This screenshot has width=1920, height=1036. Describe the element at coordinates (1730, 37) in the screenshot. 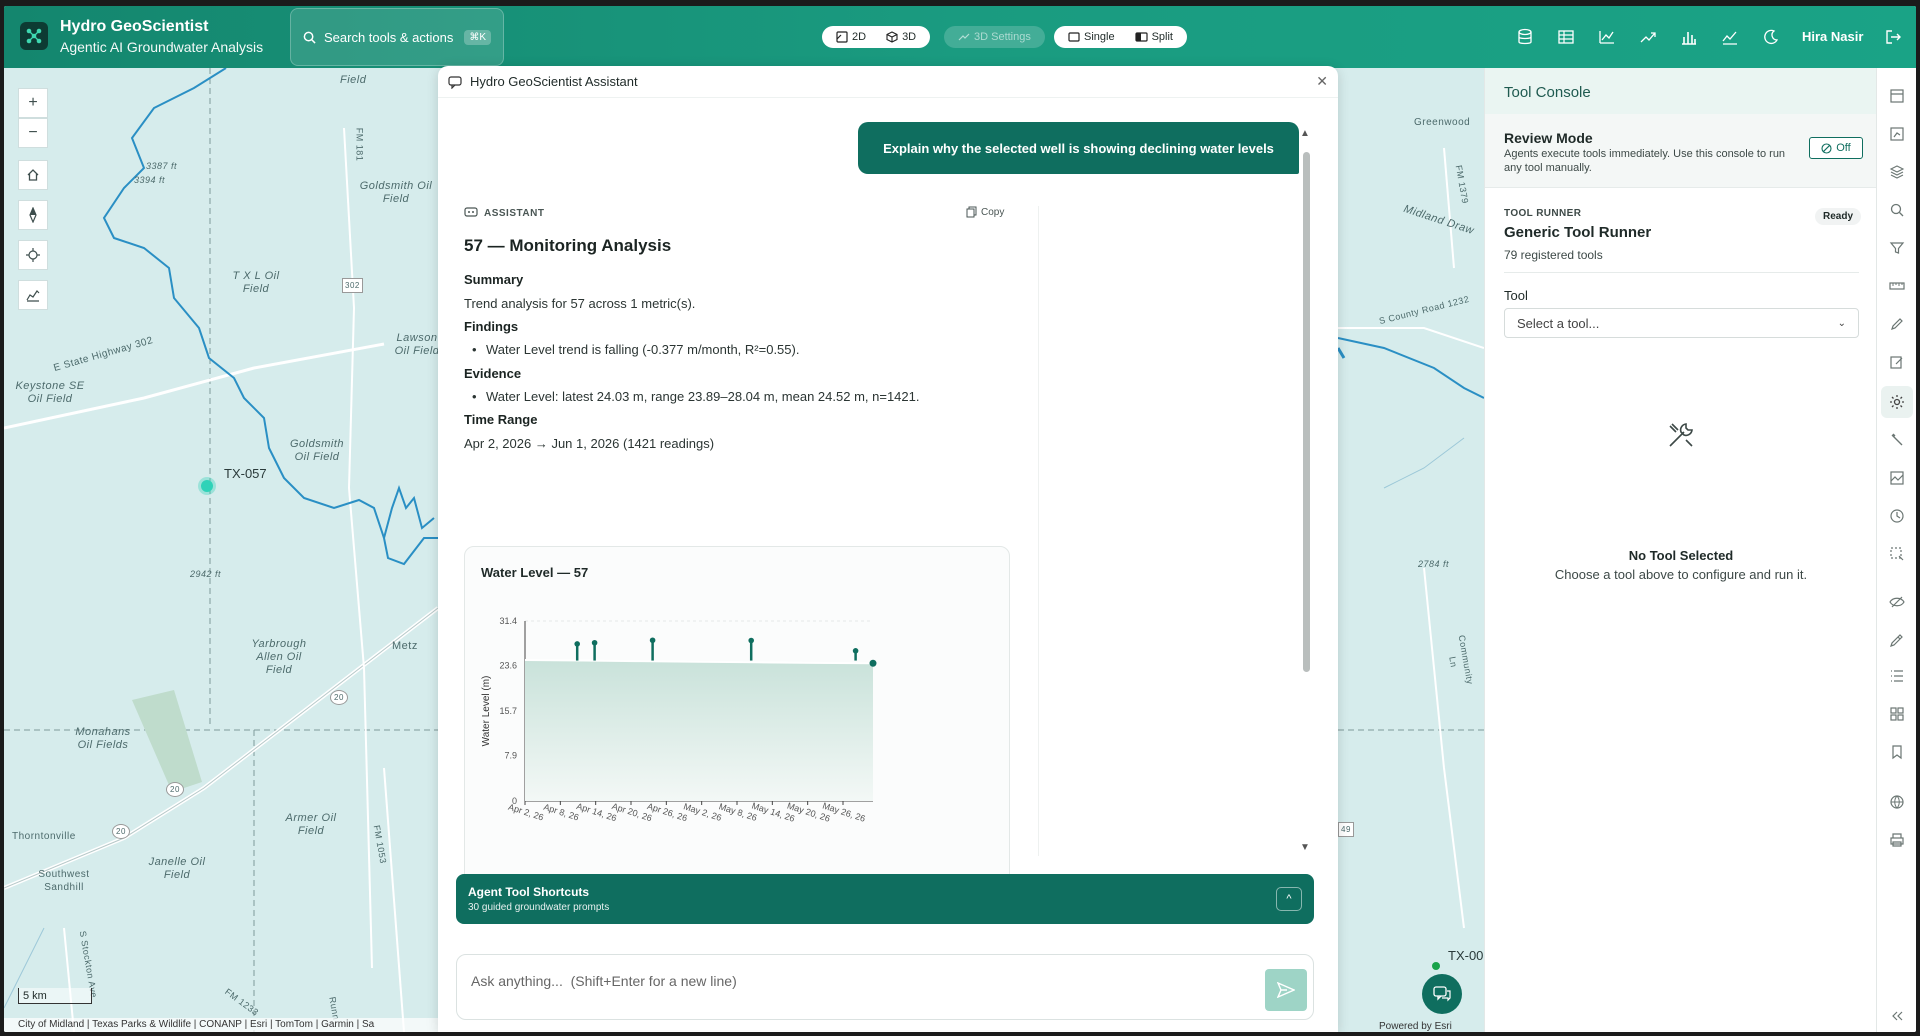

I see `forecast-icon` at that location.